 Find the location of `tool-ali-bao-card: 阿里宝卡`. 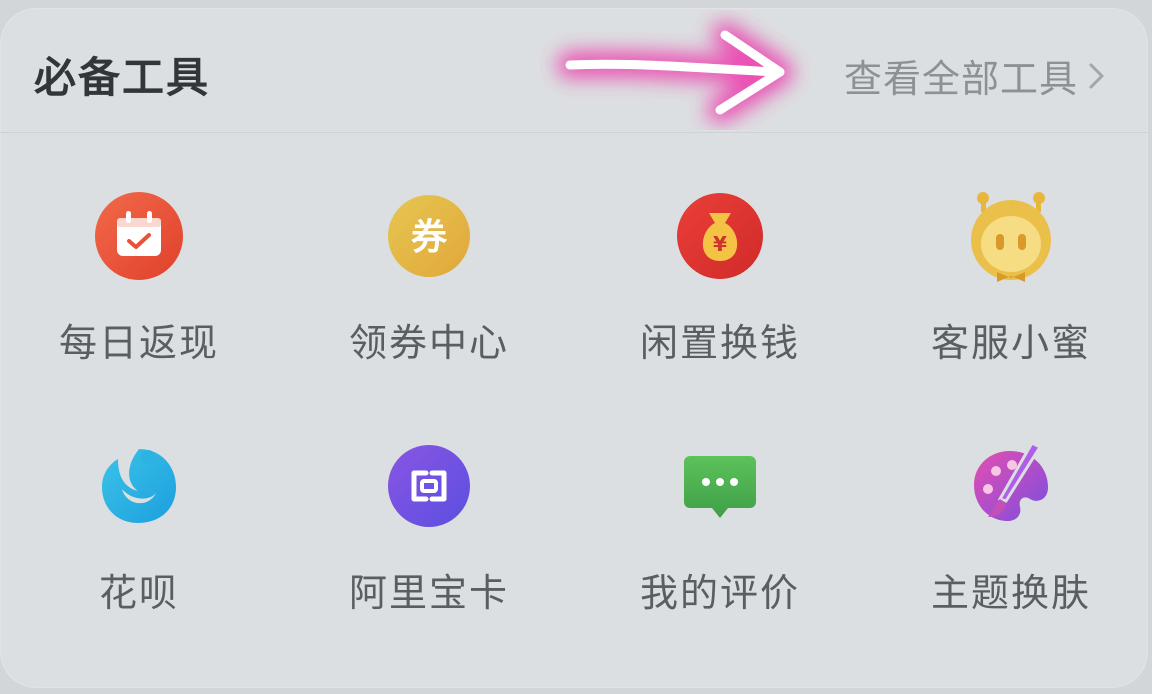

tool-ali-bao-card: 阿里宝卡 is located at coordinates (429, 527).